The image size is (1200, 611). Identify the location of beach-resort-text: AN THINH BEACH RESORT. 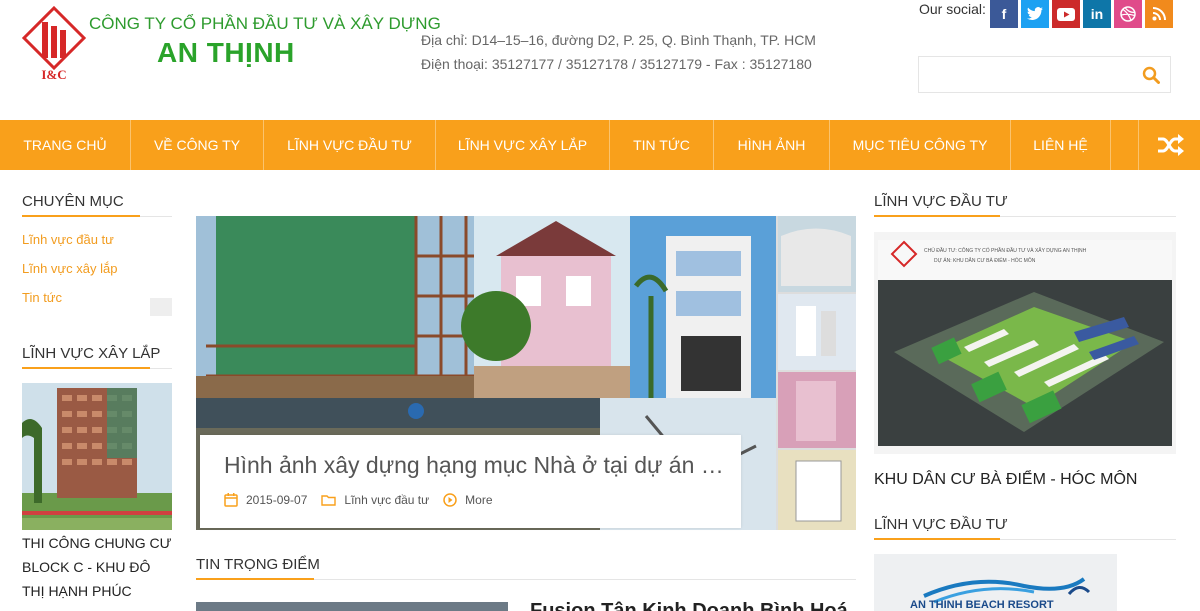
(982, 605).